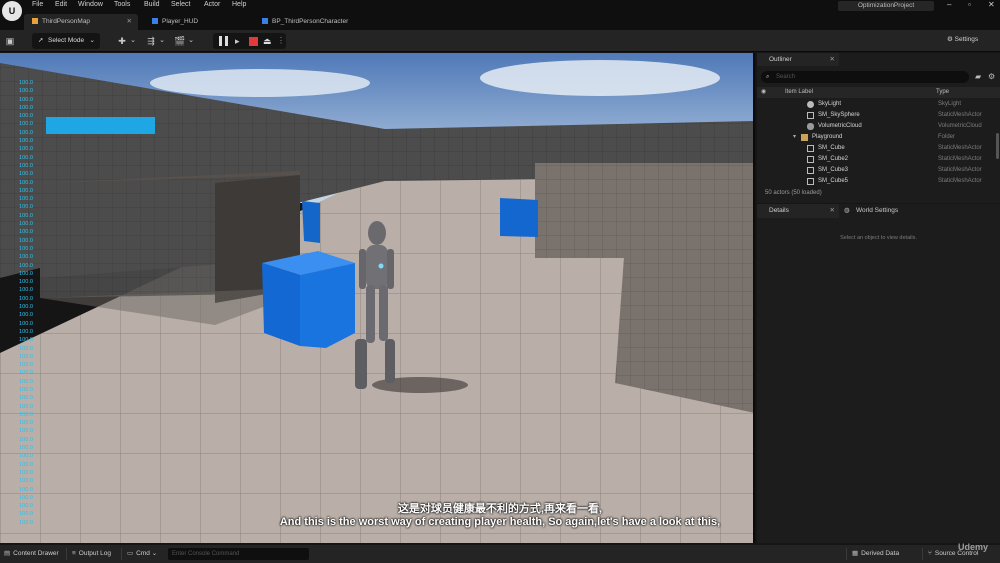  Describe the element at coordinates (100, 125) in the screenshot. I see `health-bar` at that location.